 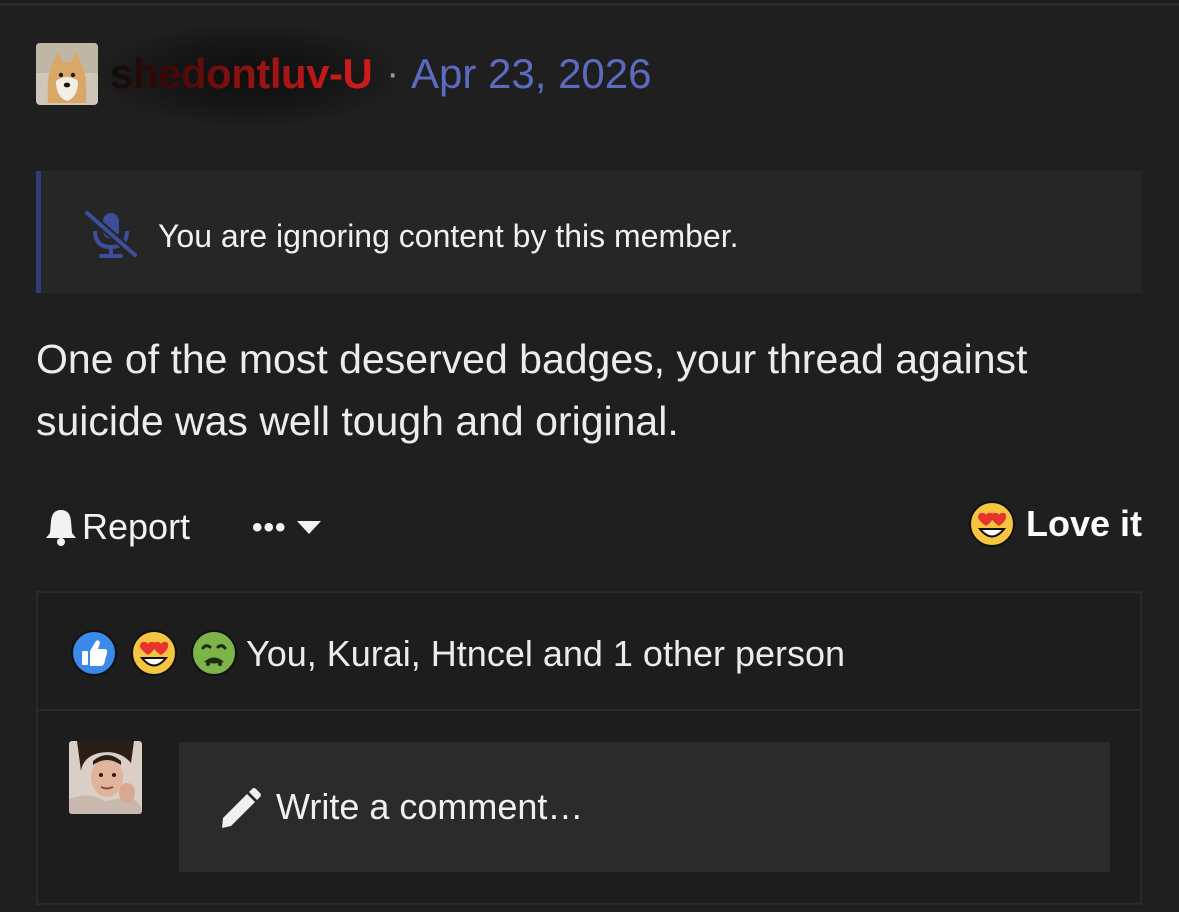 What do you see at coordinates (111, 234) in the screenshot?
I see `muted-microphone-icon` at bounding box center [111, 234].